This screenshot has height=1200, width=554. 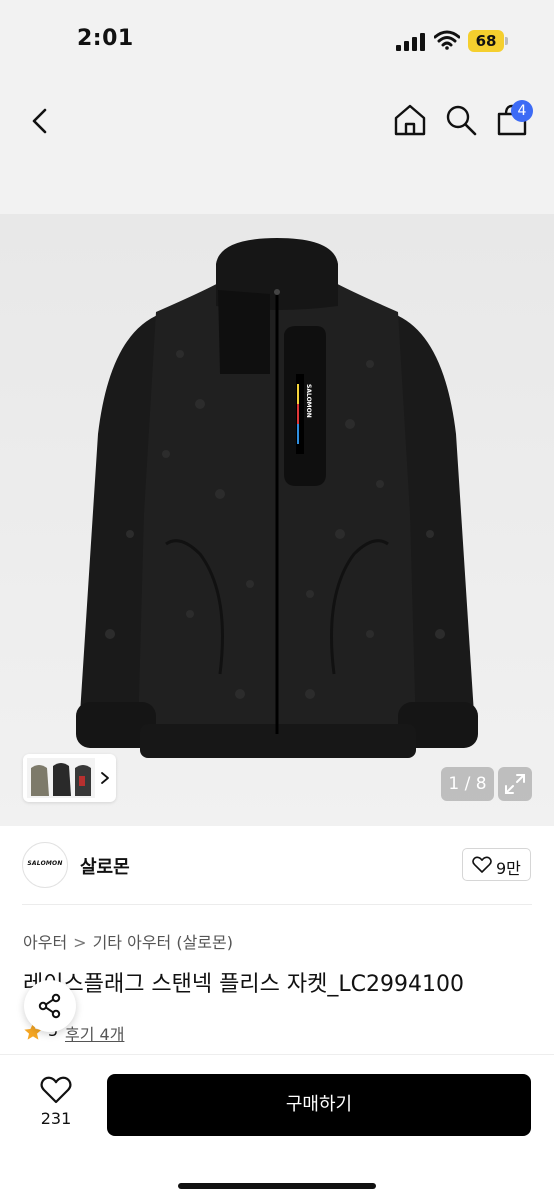 I want to click on review-link: 후기 4개, so click(x=94, y=1033).